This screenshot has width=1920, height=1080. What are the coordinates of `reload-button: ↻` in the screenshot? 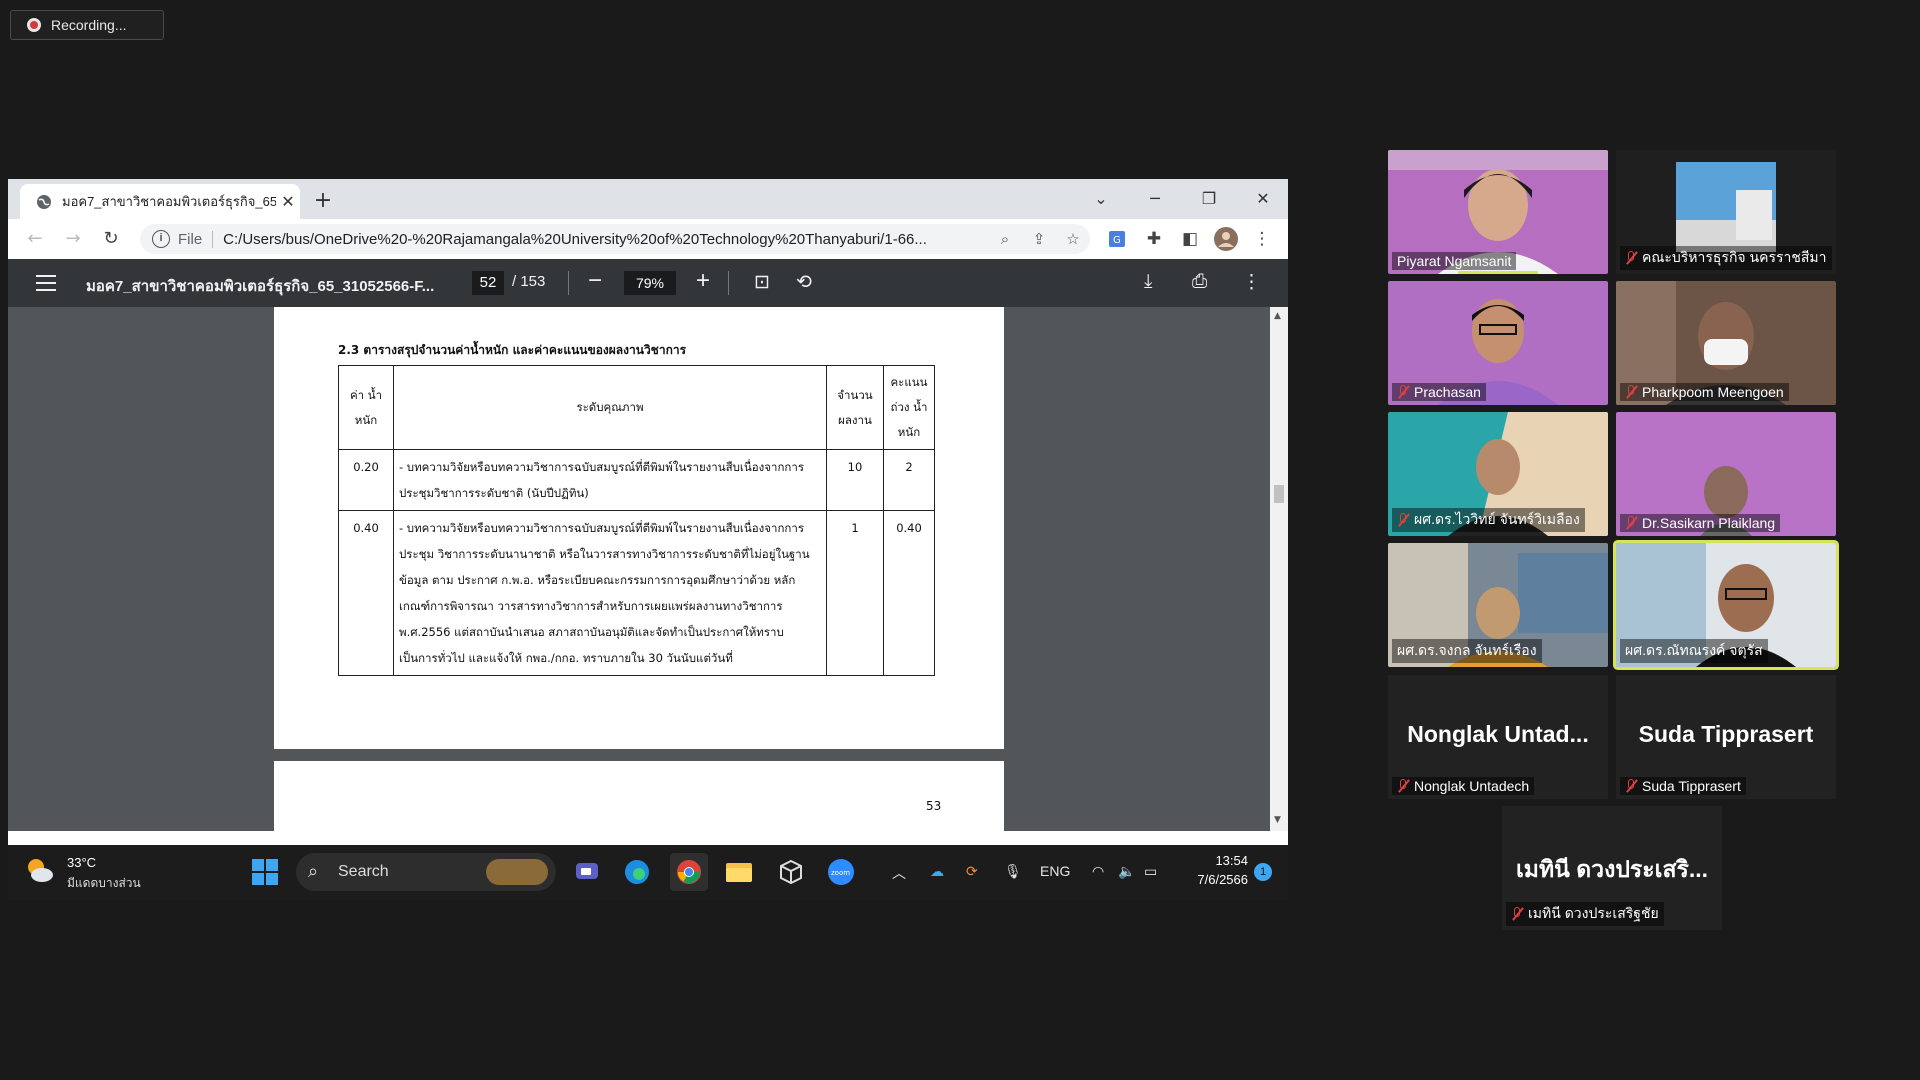 It's located at (111, 239).